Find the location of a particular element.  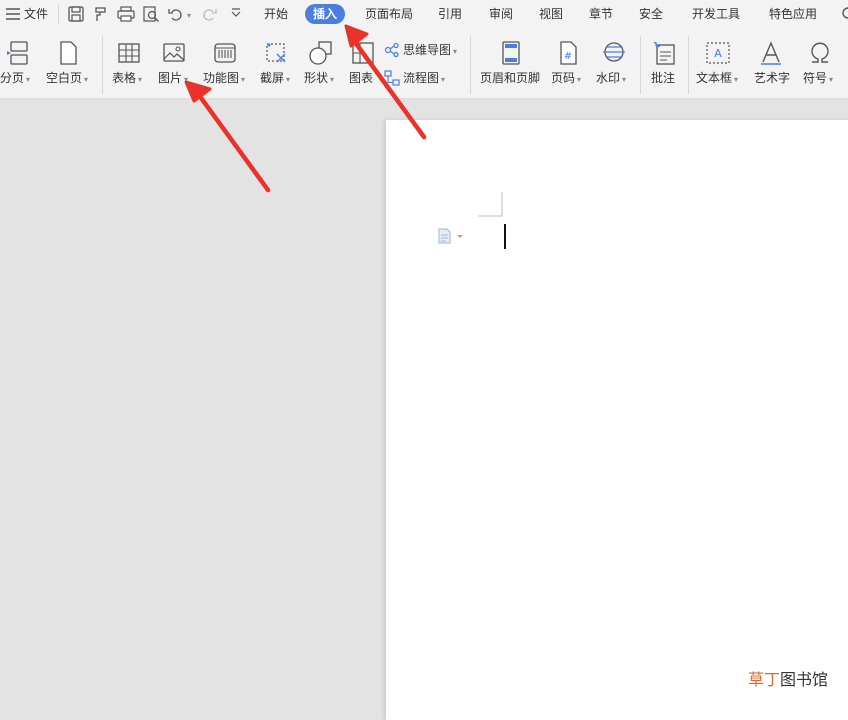

menu-separator is located at coordinates (58, 14).